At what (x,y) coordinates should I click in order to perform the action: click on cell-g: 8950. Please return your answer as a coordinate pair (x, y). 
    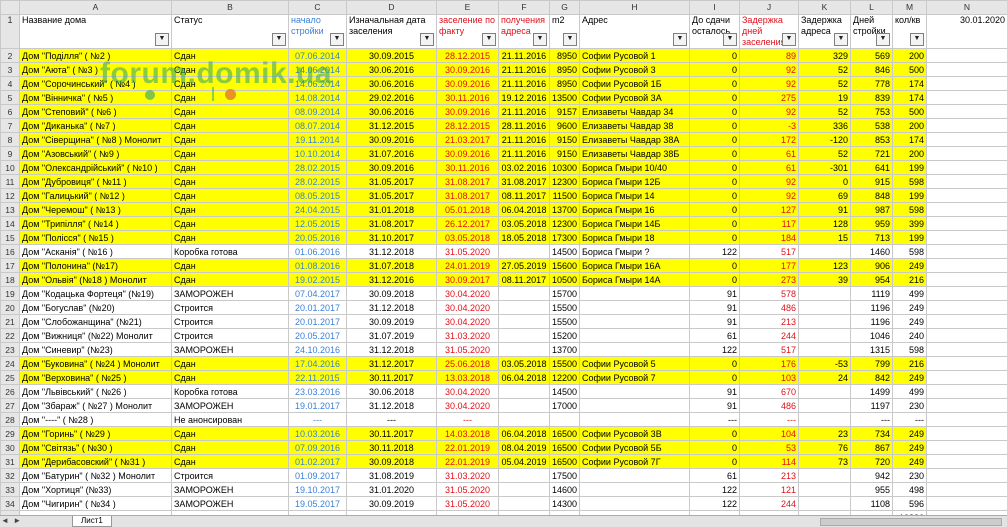
    Looking at the image, I should click on (565, 84).